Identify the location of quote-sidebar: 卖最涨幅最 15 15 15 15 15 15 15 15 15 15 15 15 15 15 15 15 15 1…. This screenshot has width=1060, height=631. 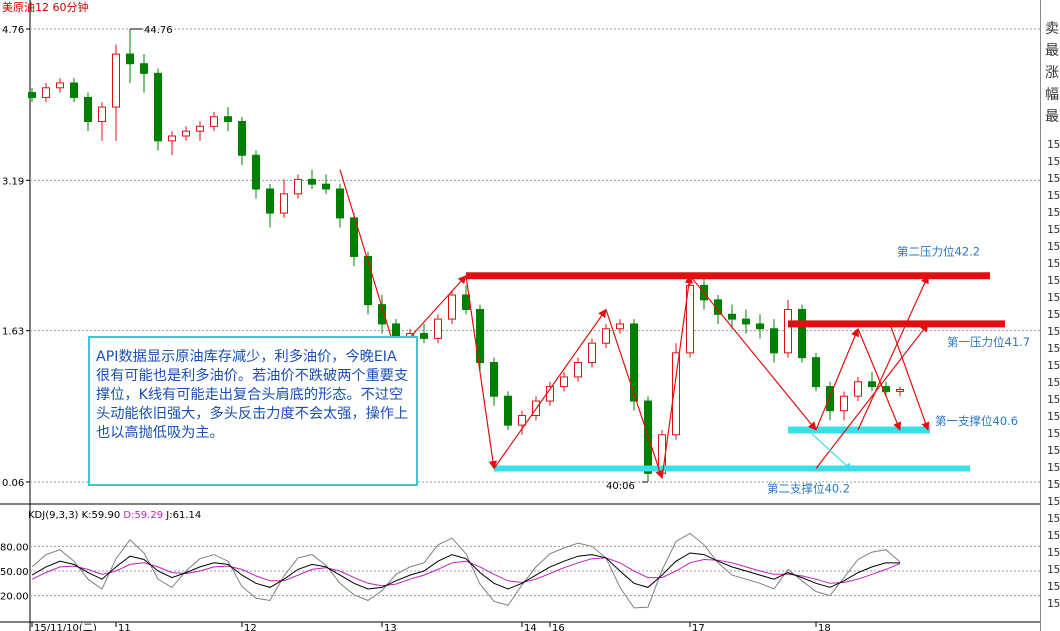
(1050, 315).